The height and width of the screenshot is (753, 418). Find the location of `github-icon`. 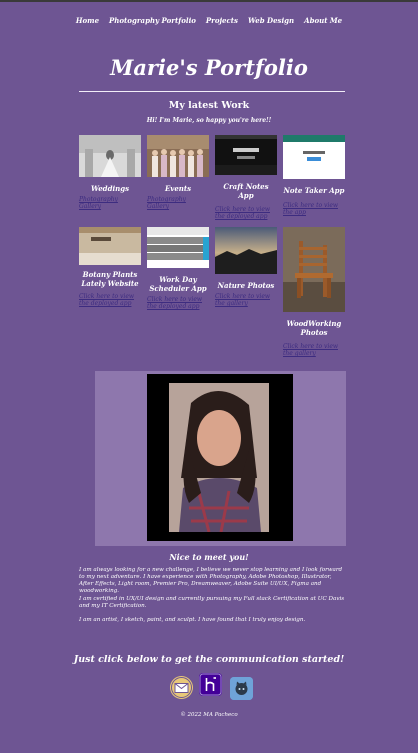

github-icon is located at coordinates (241, 688).